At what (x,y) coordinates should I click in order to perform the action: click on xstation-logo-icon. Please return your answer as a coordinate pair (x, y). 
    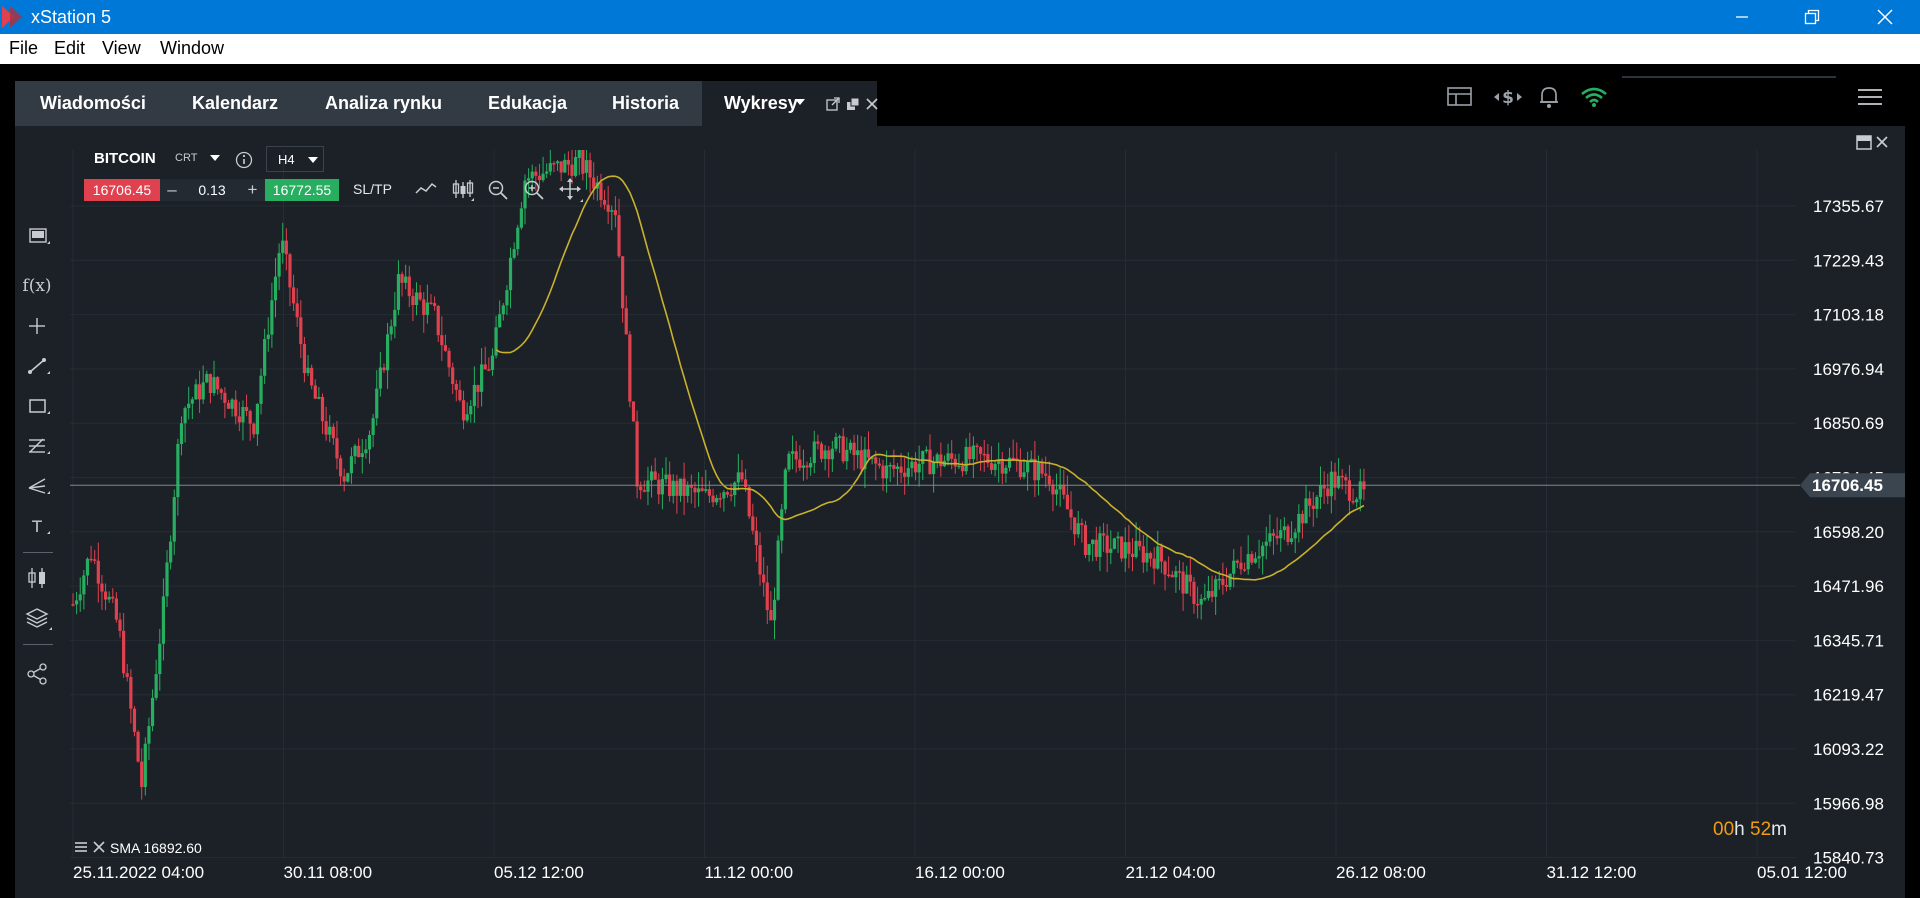
    Looking at the image, I should click on (12, 17).